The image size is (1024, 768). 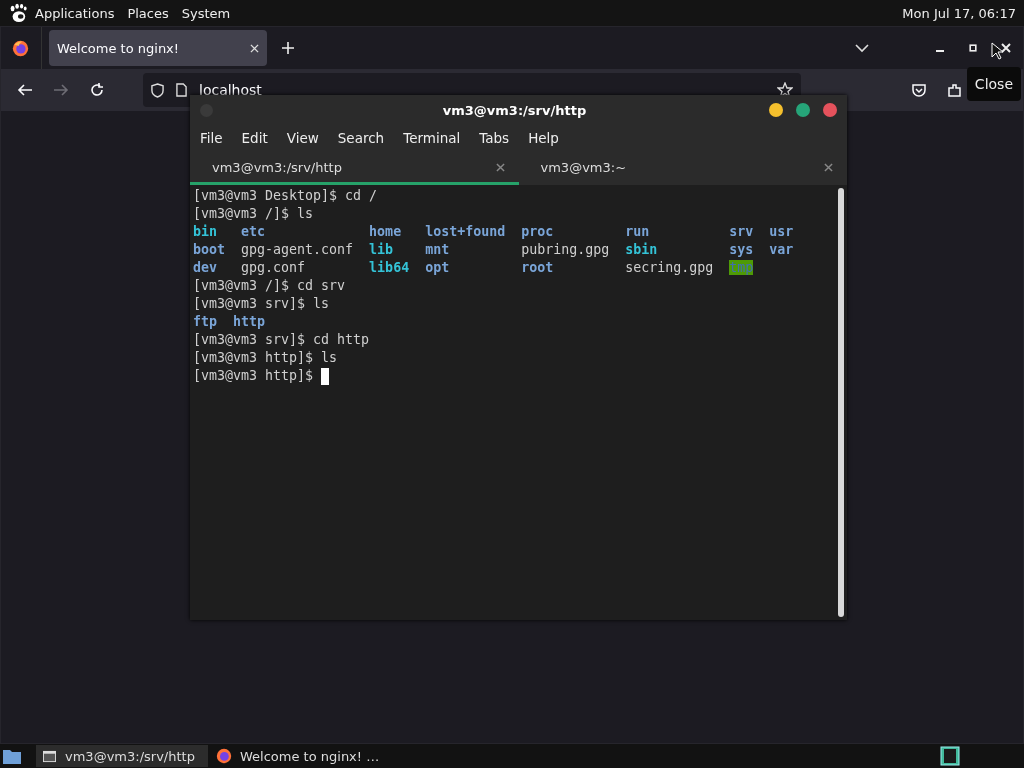 I want to click on tooltip: Close, so click(x=993, y=84).